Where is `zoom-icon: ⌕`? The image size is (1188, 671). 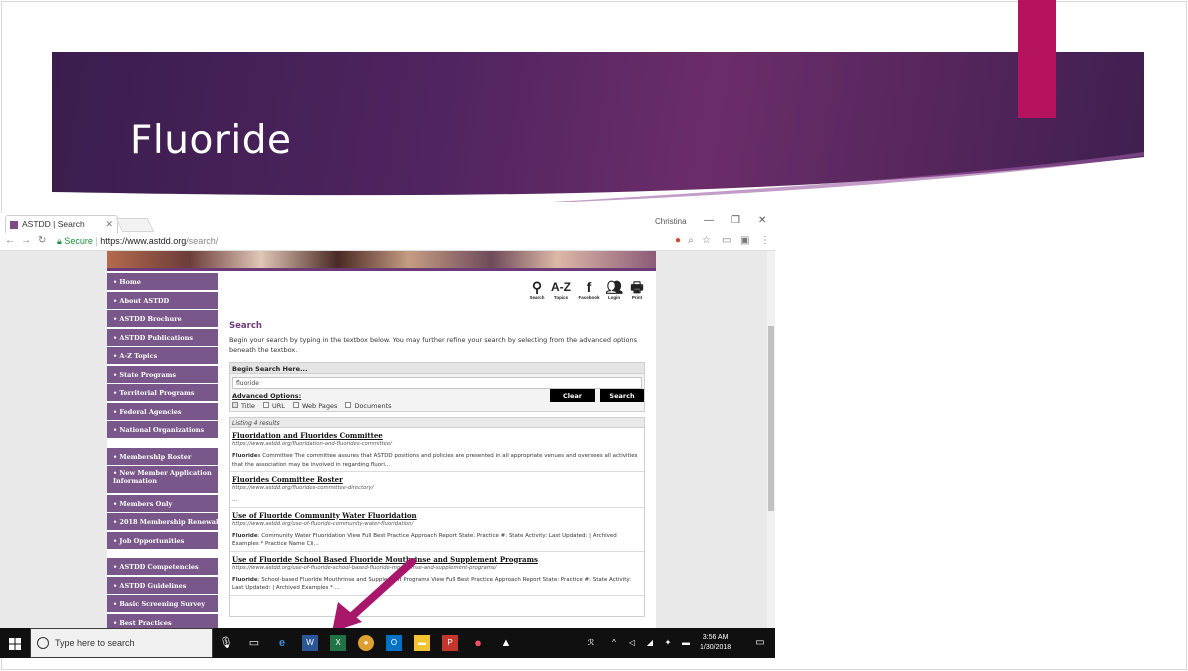
zoom-icon: ⌕ is located at coordinates (691, 240).